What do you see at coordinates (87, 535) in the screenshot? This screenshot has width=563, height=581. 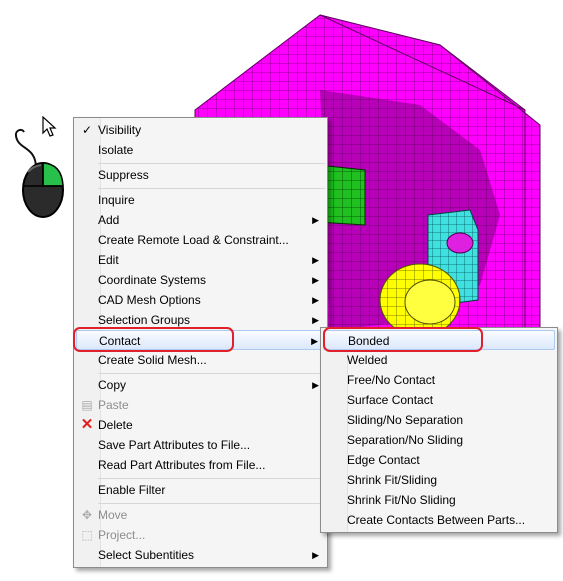 I see `project-icon: ⬚` at bounding box center [87, 535].